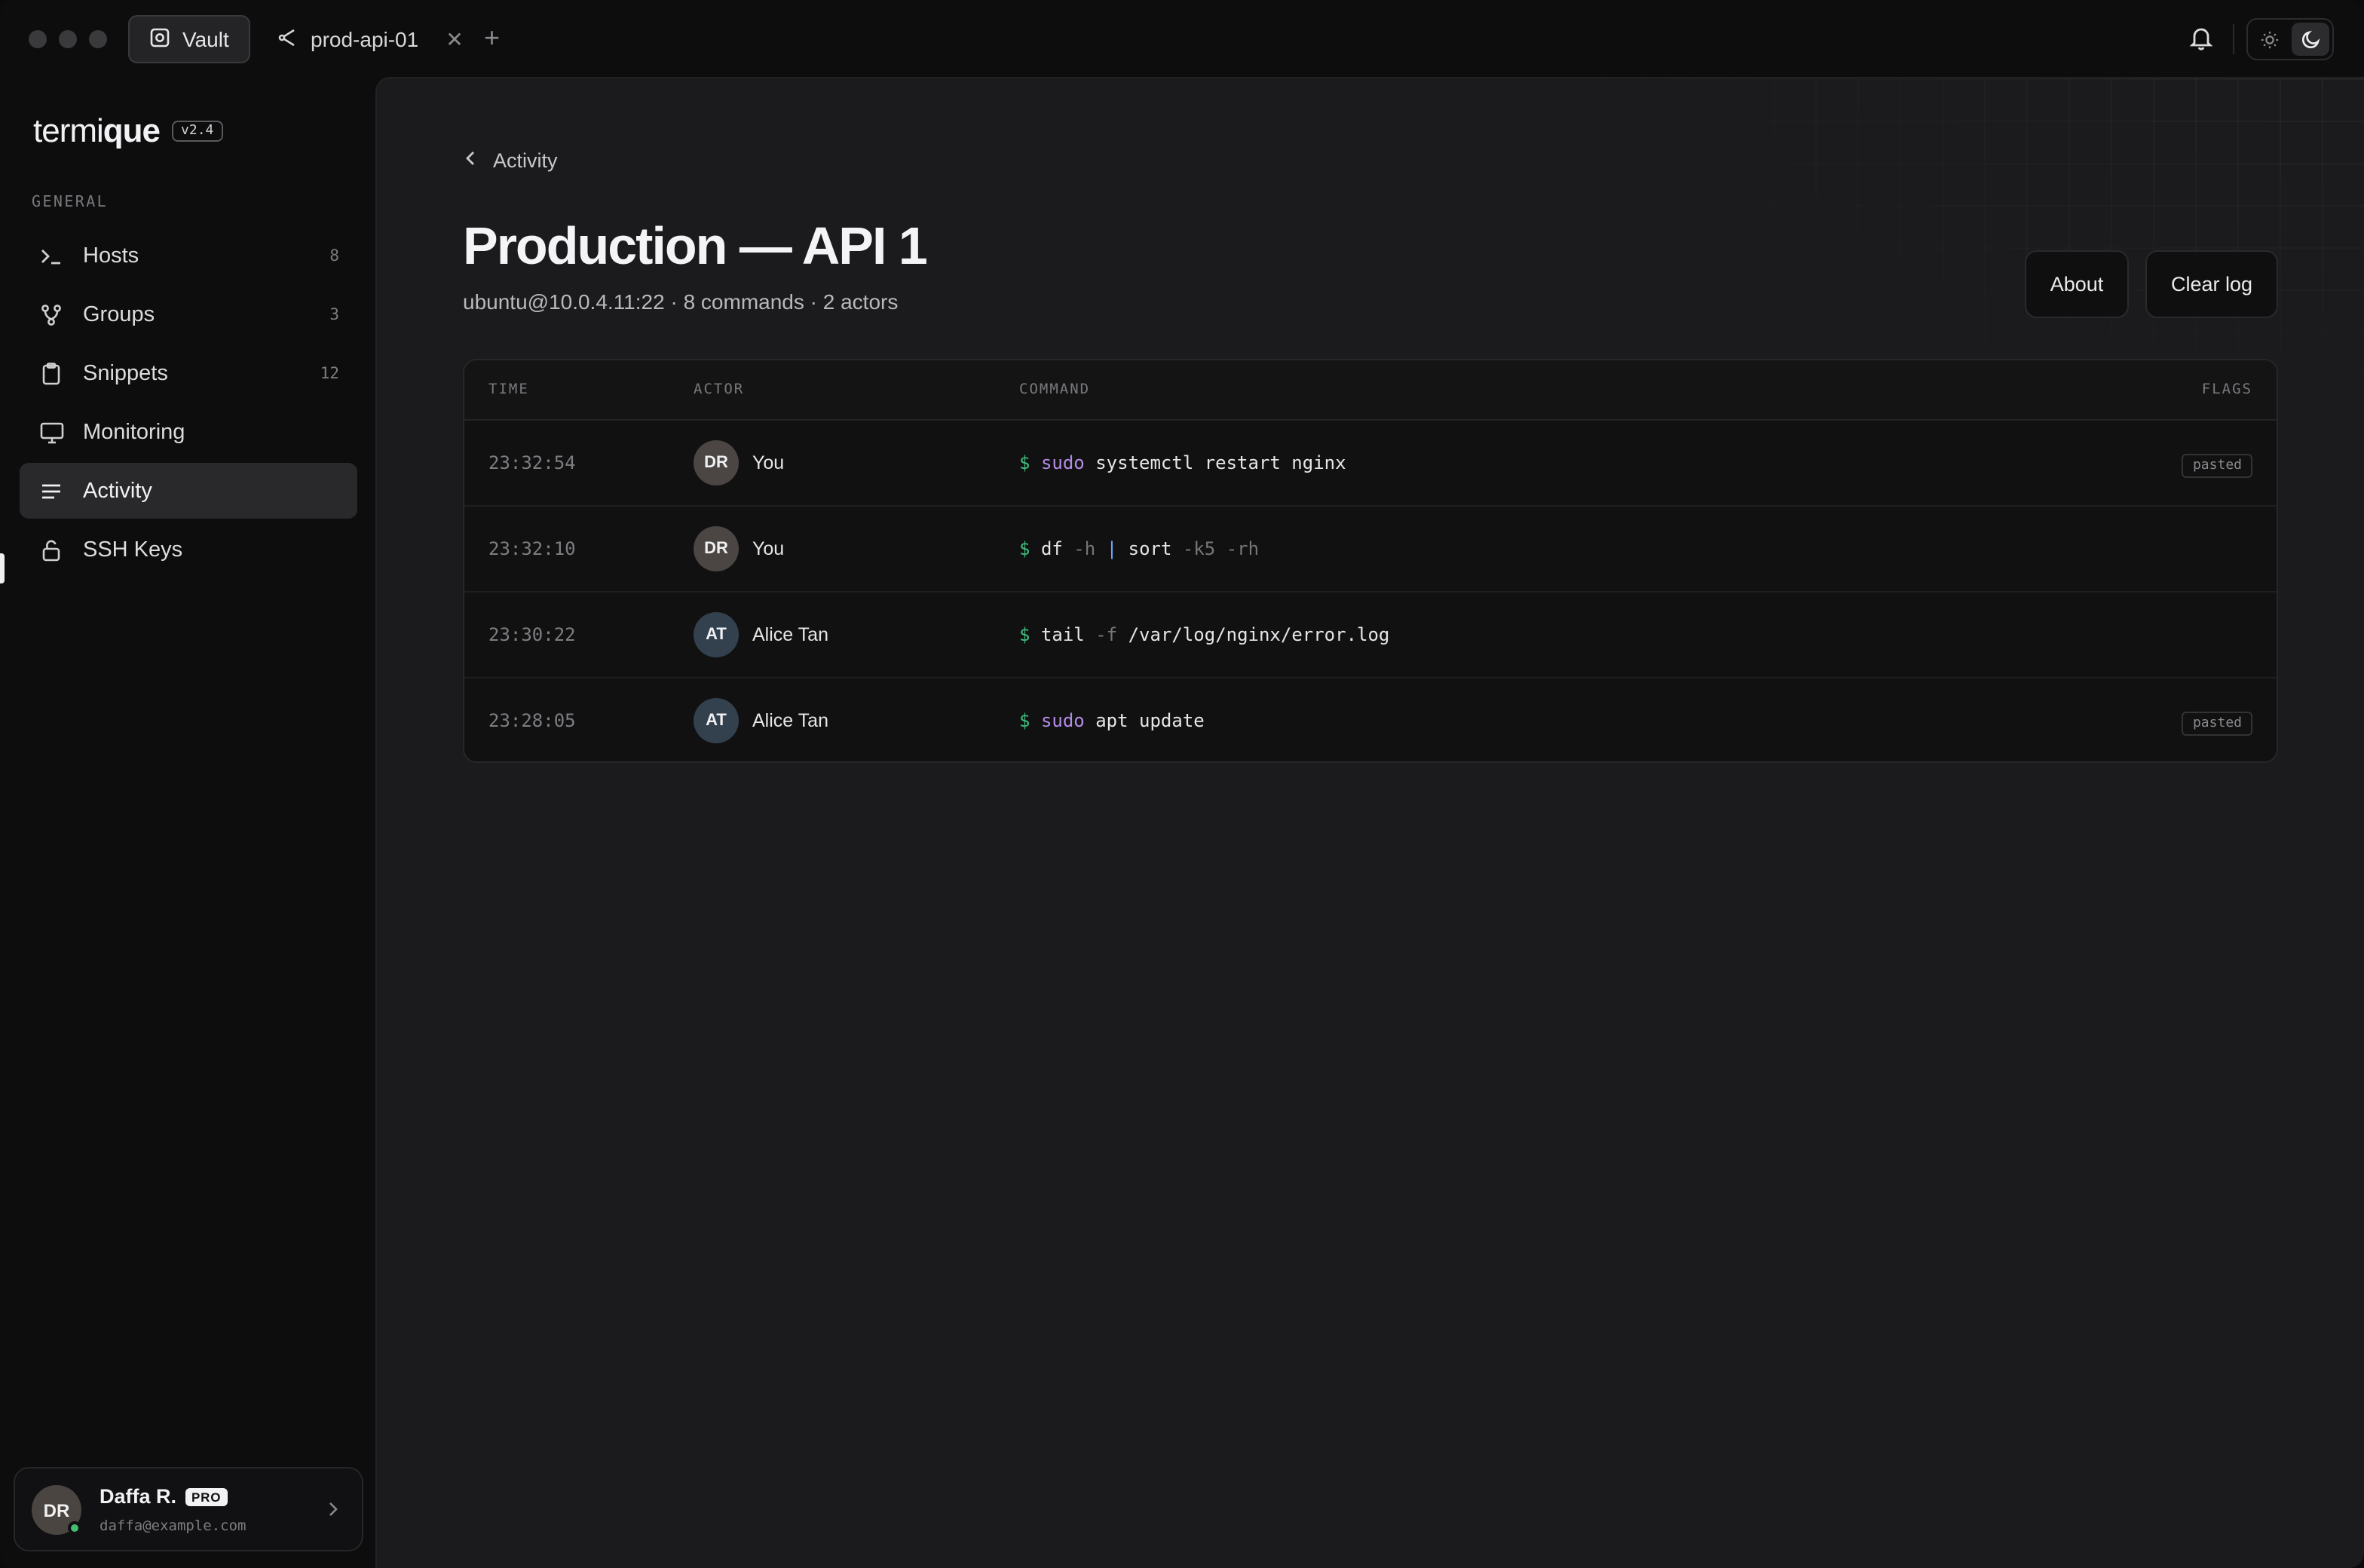  Describe the element at coordinates (2077, 284) in the screenshot. I see `about-button: About` at that location.